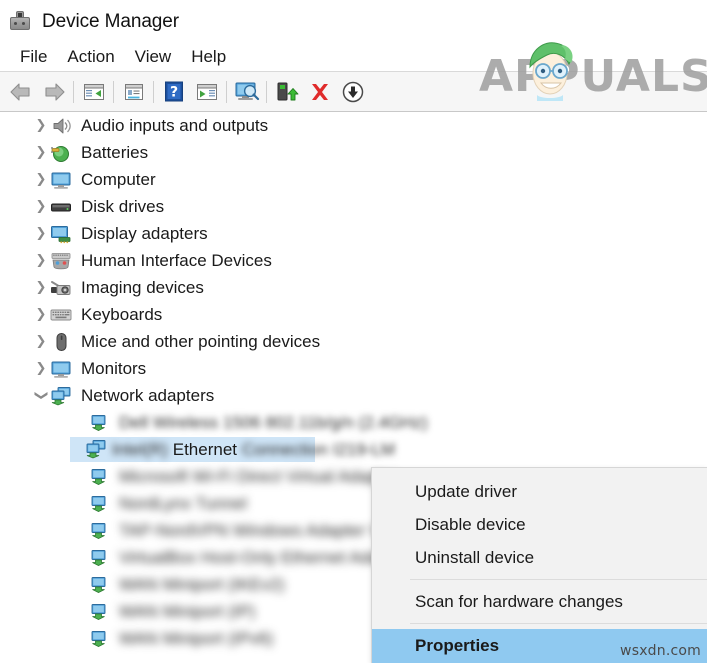  I want to click on tree-item-label: Mice and other pointing devices, so click(201, 341).